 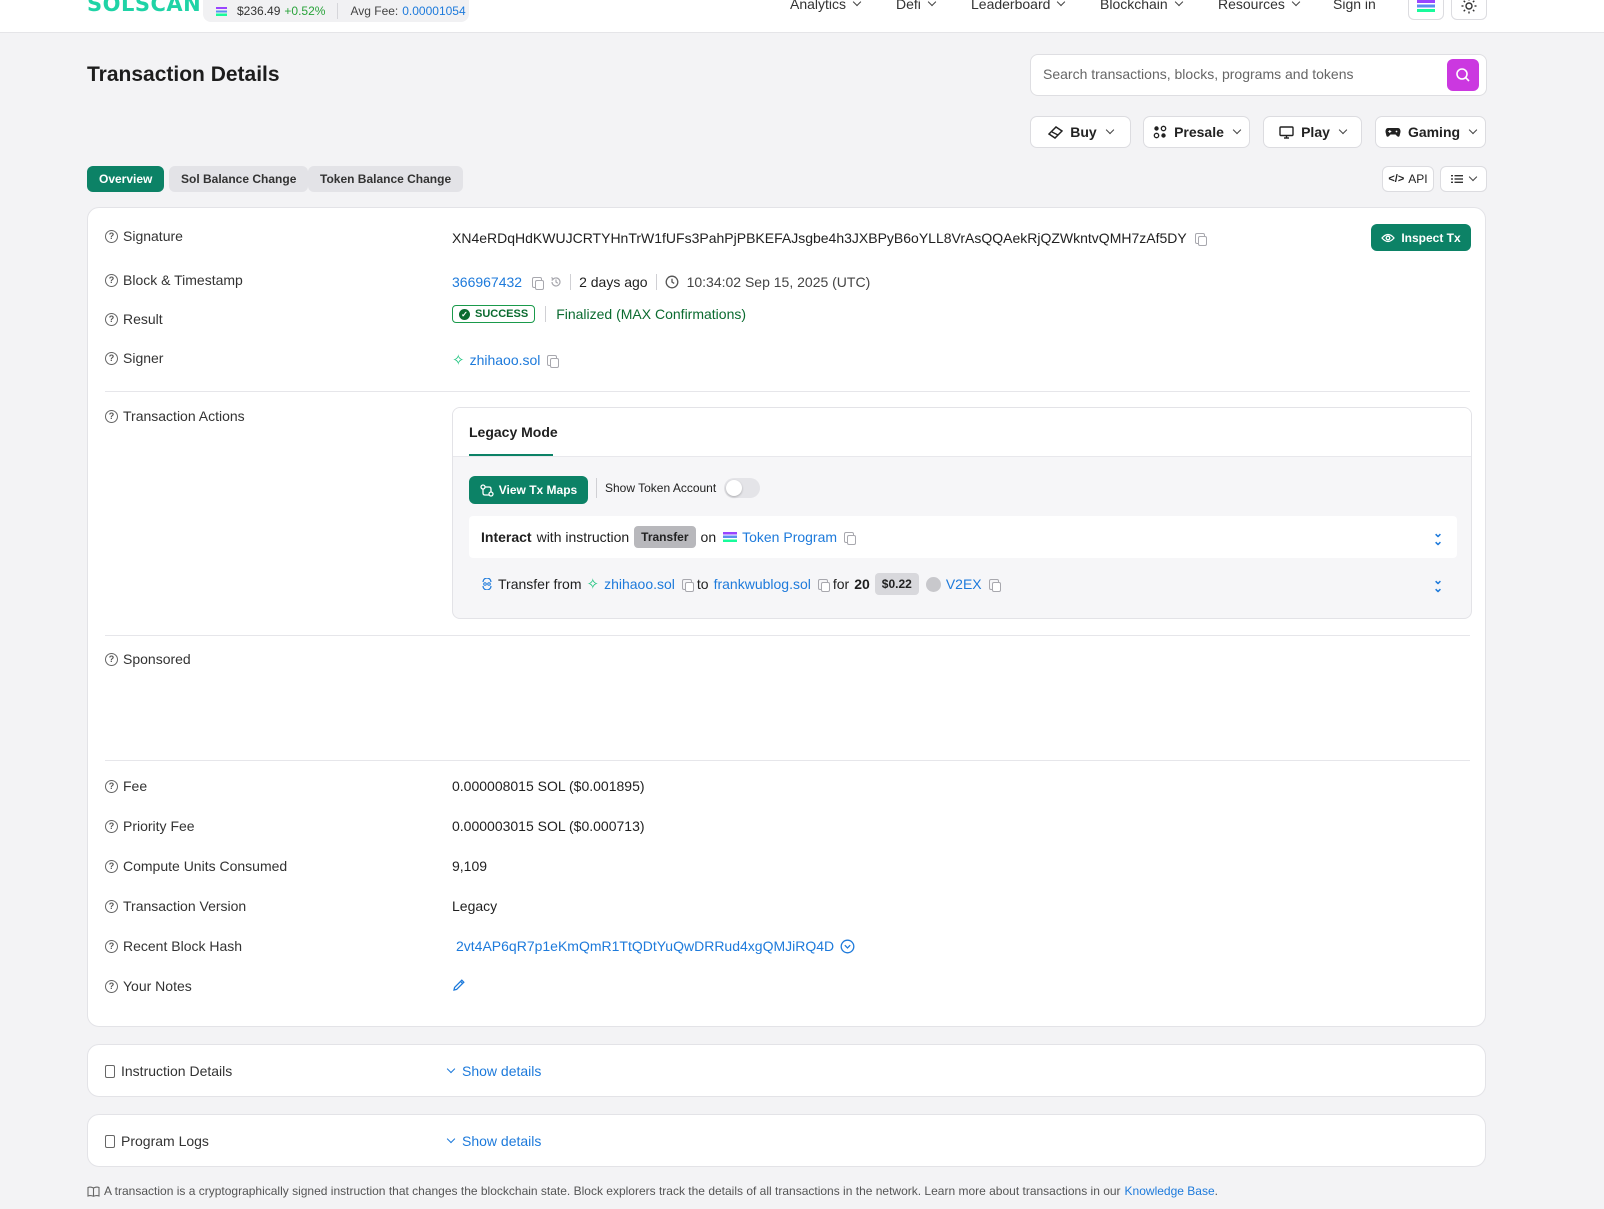 What do you see at coordinates (1170, 1191) in the screenshot?
I see `knowledge-base-link: Knowledge Base` at bounding box center [1170, 1191].